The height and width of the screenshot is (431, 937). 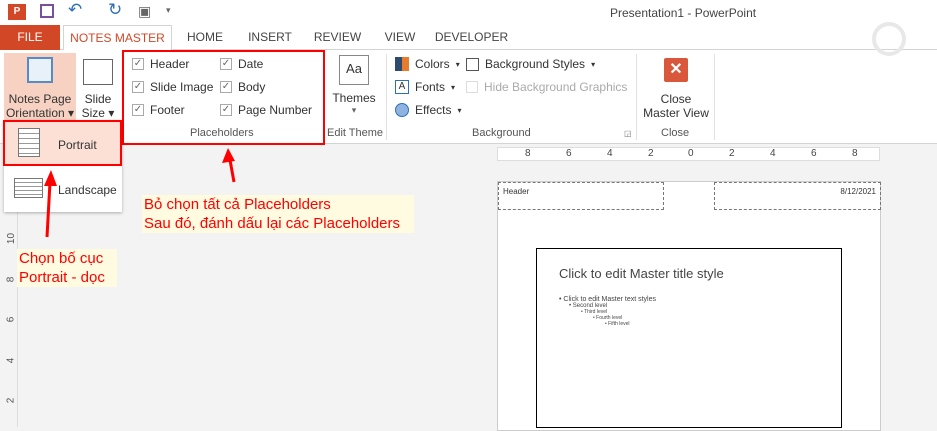 I want to click on arrow-to-placeholders, so click(x=232, y=171).